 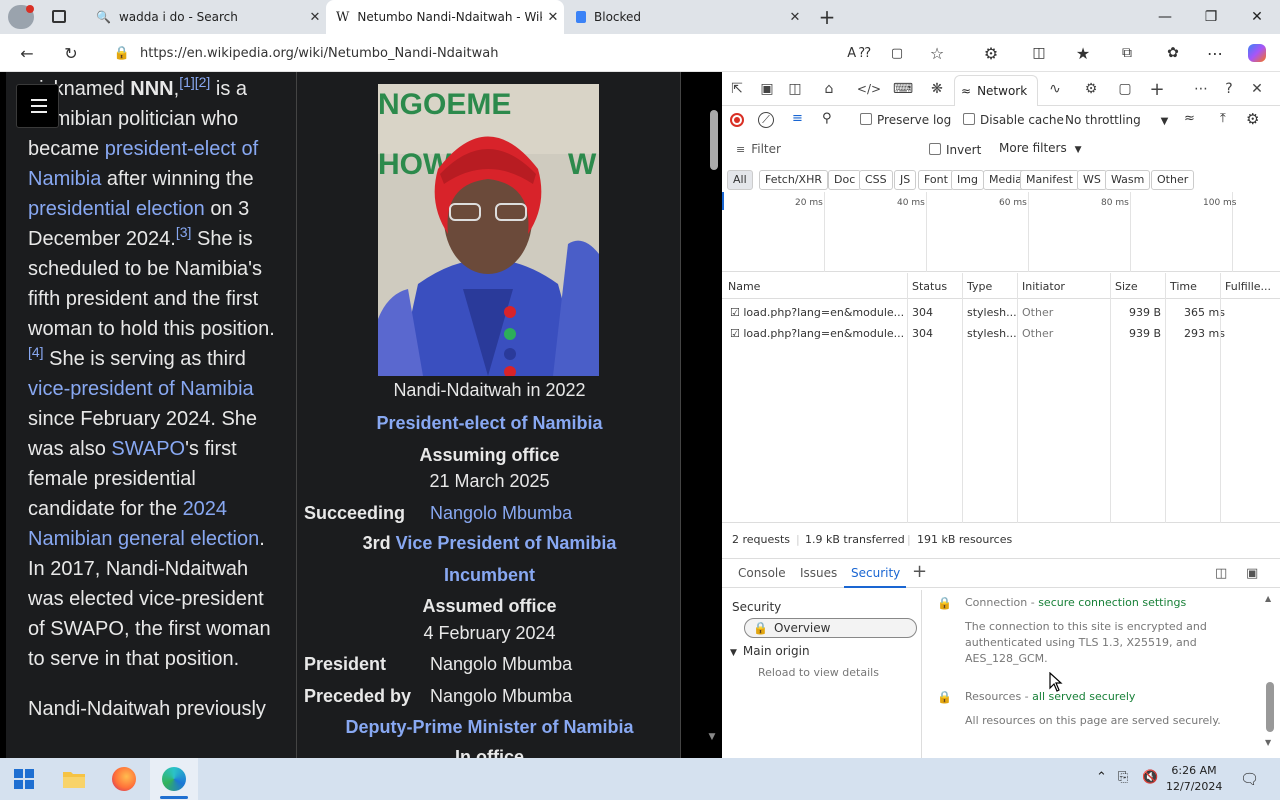 What do you see at coordinates (686, 17) in the screenshot?
I see `tab-blocked: Blocked ✕` at bounding box center [686, 17].